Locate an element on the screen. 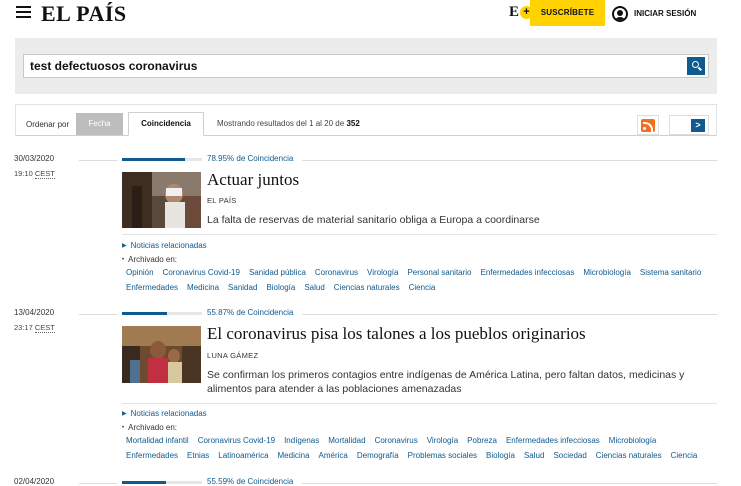  tag-link: Sociedad is located at coordinates (569, 455).